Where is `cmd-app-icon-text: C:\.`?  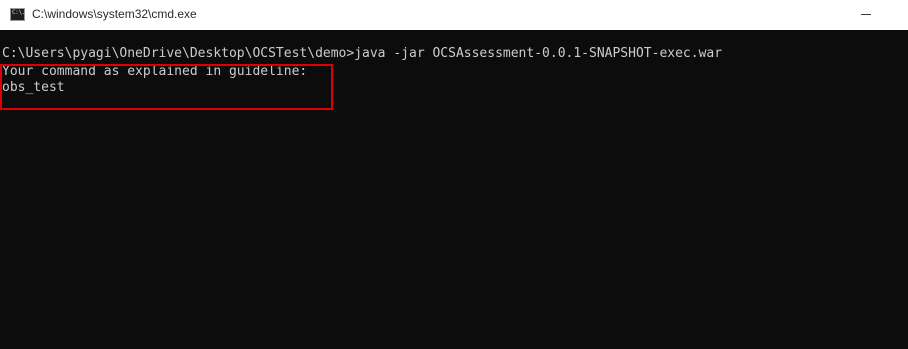
cmd-app-icon-text: C:\. is located at coordinates (19, 12).